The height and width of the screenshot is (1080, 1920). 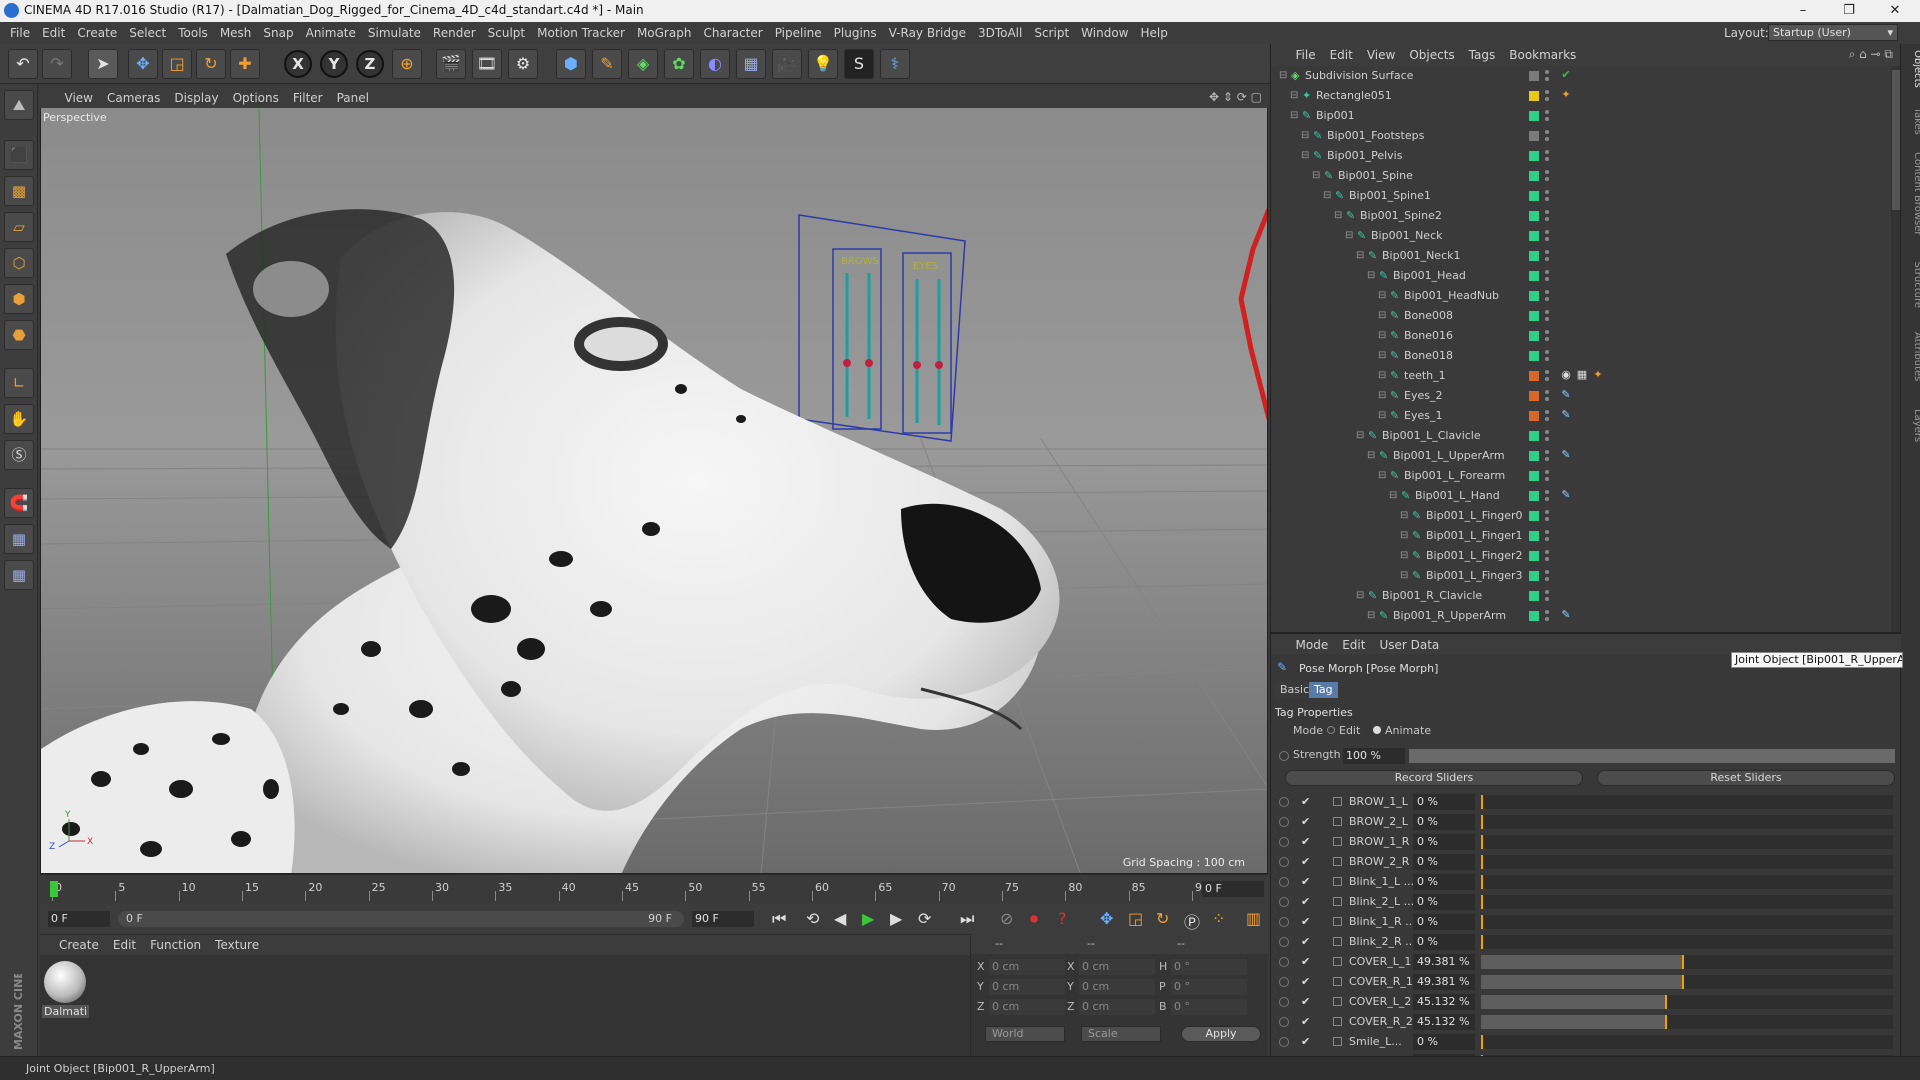 I want to click on expand-arrow-icon, so click(x=1337, y=961).